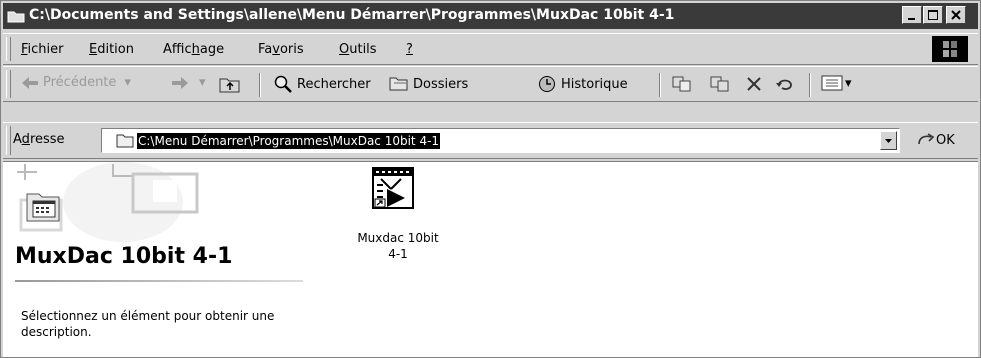  What do you see at coordinates (115, 49) in the screenshot?
I see `menu-edition-label: dition` at bounding box center [115, 49].